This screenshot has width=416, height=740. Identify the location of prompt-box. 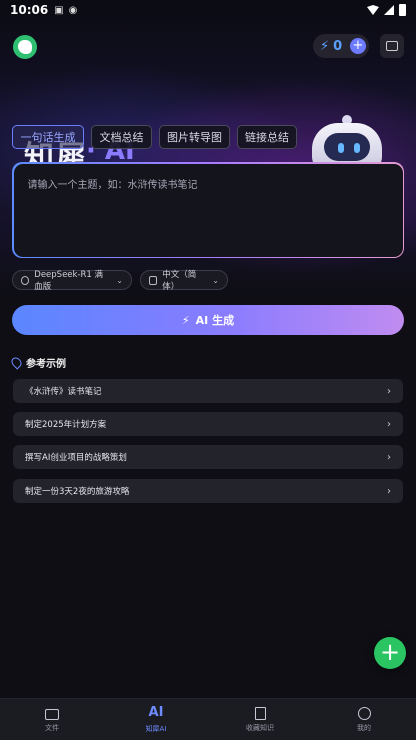
(208, 210).